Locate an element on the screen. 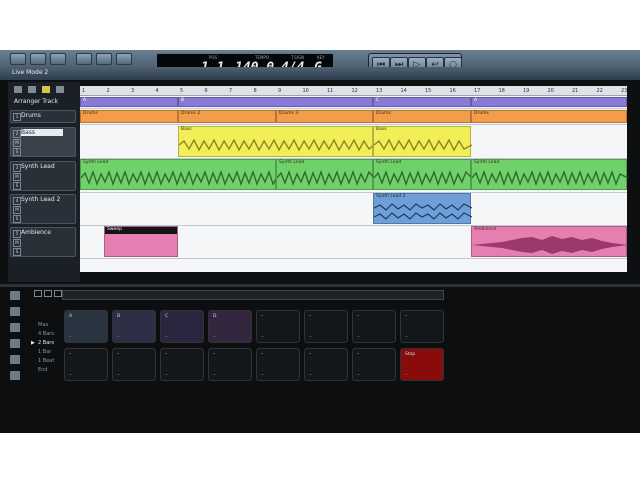 The width and height of the screenshot is (640, 480). trigger-pad: B – is located at coordinates (134, 326).